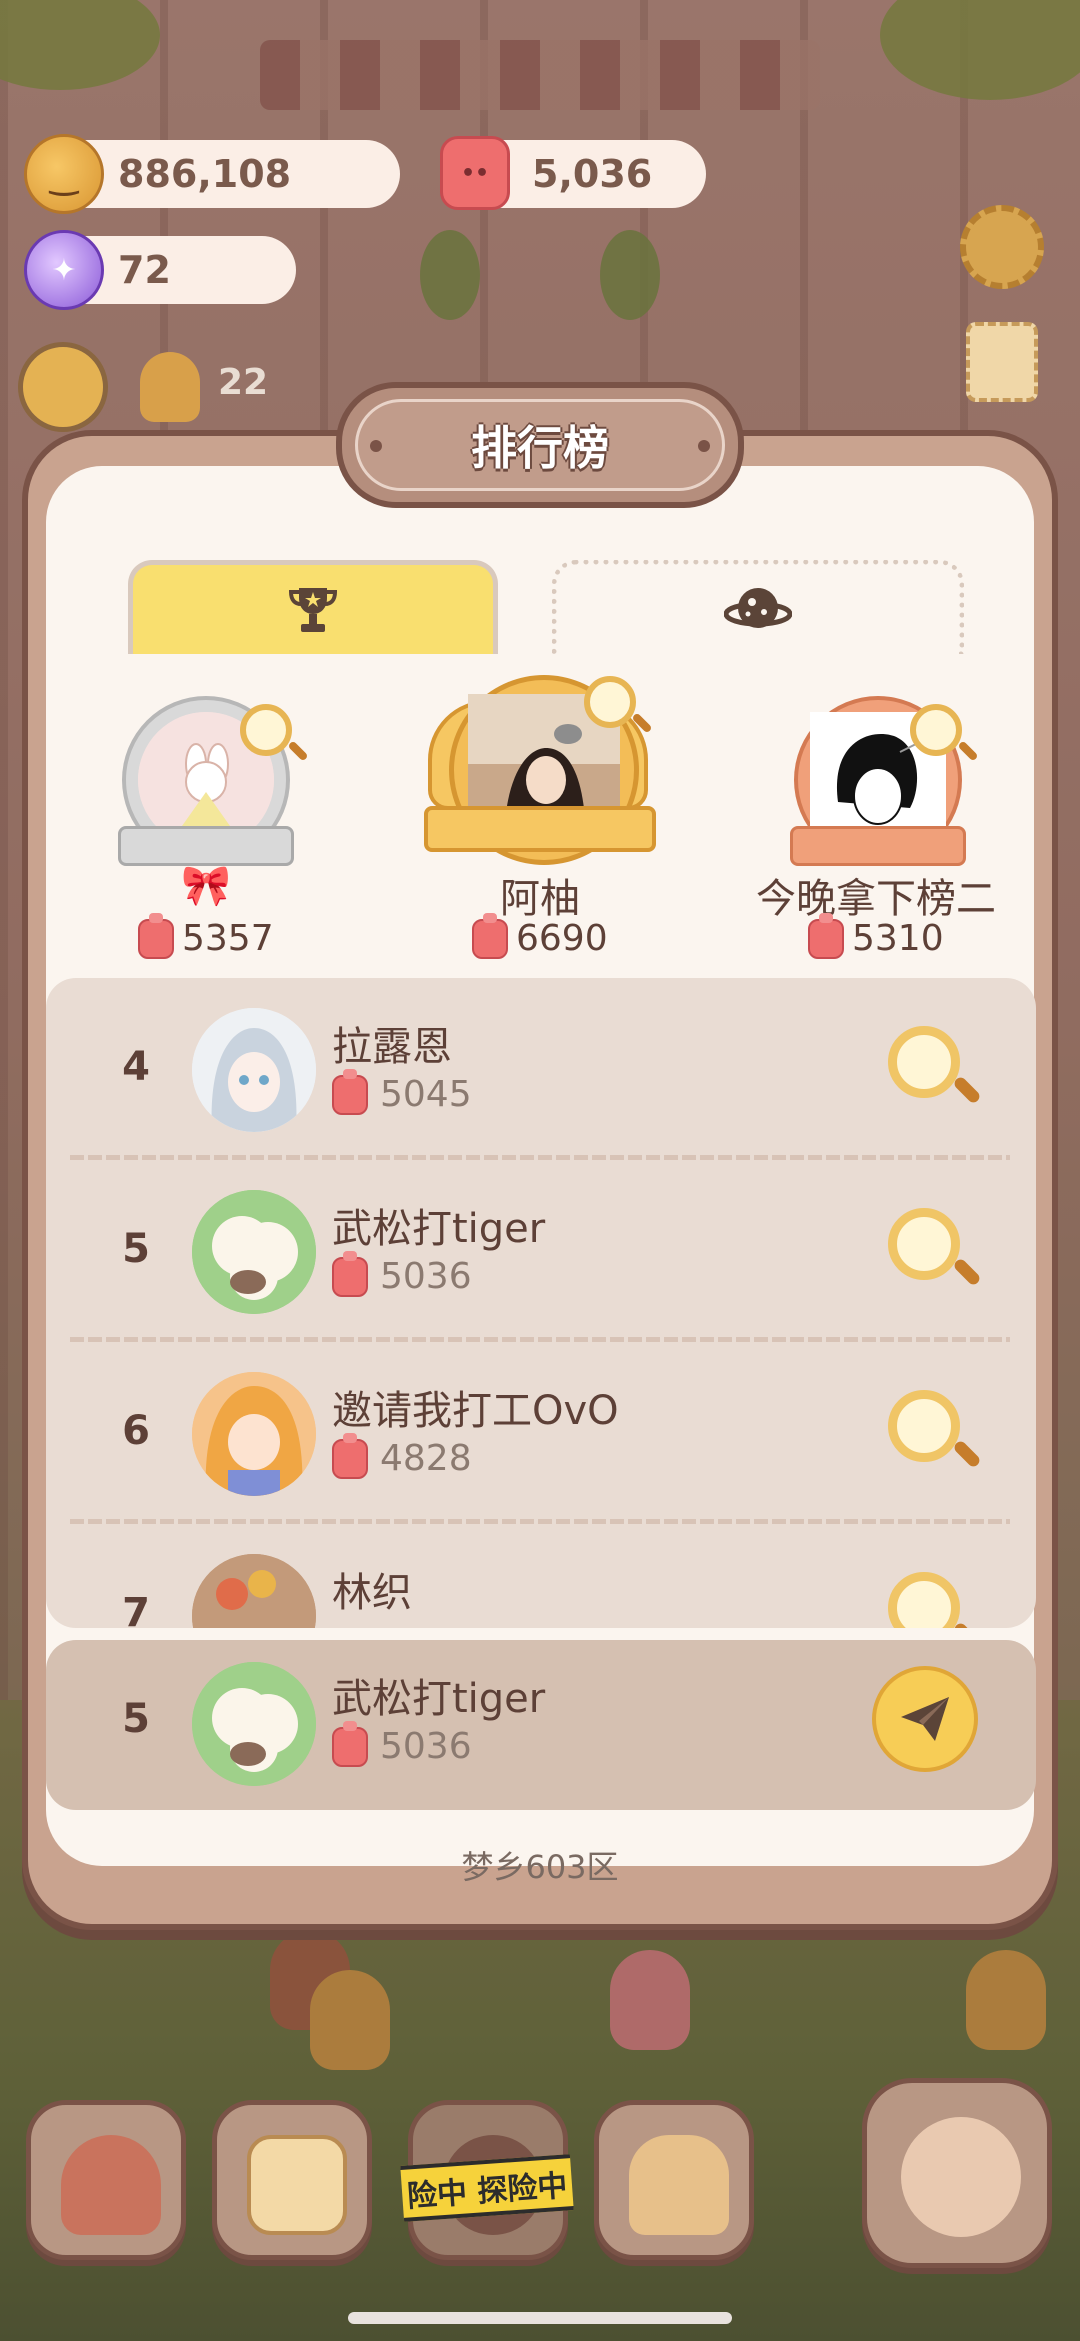 The width and height of the screenshot is (1080, 2341). I want to click on player-score-value: 5045, so click(426, 1094).